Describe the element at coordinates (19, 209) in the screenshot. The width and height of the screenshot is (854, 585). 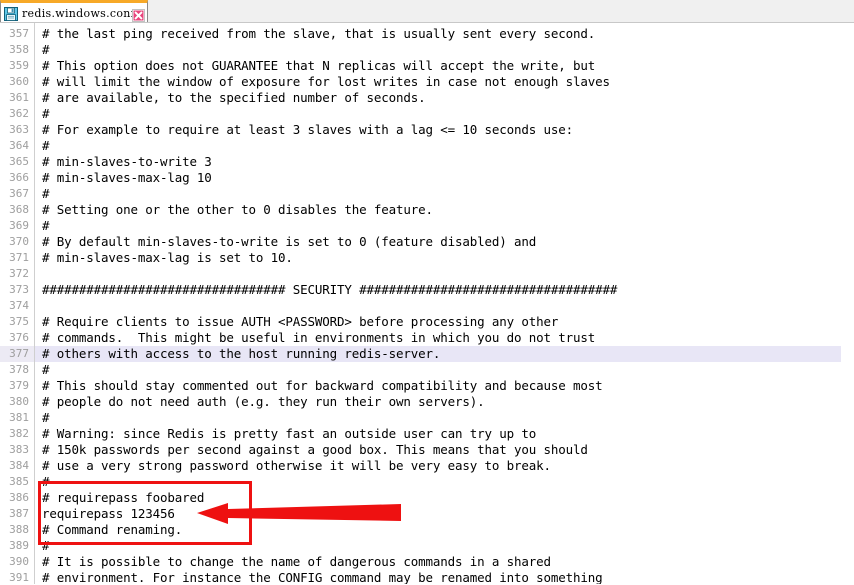
I see `line-number: 368` at that location.